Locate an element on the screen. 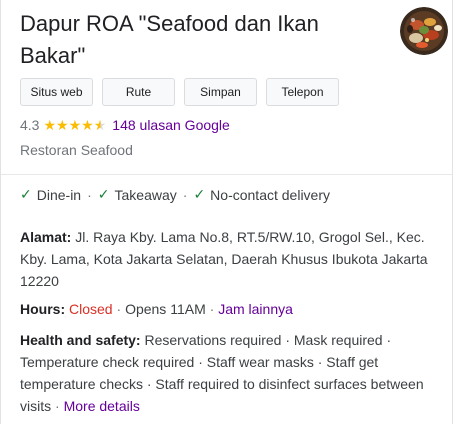 The height and width of the screenshot is (424, 453). action-buttons: Situs web Rute Simpan Telepon is located at coordinates (179, 92).